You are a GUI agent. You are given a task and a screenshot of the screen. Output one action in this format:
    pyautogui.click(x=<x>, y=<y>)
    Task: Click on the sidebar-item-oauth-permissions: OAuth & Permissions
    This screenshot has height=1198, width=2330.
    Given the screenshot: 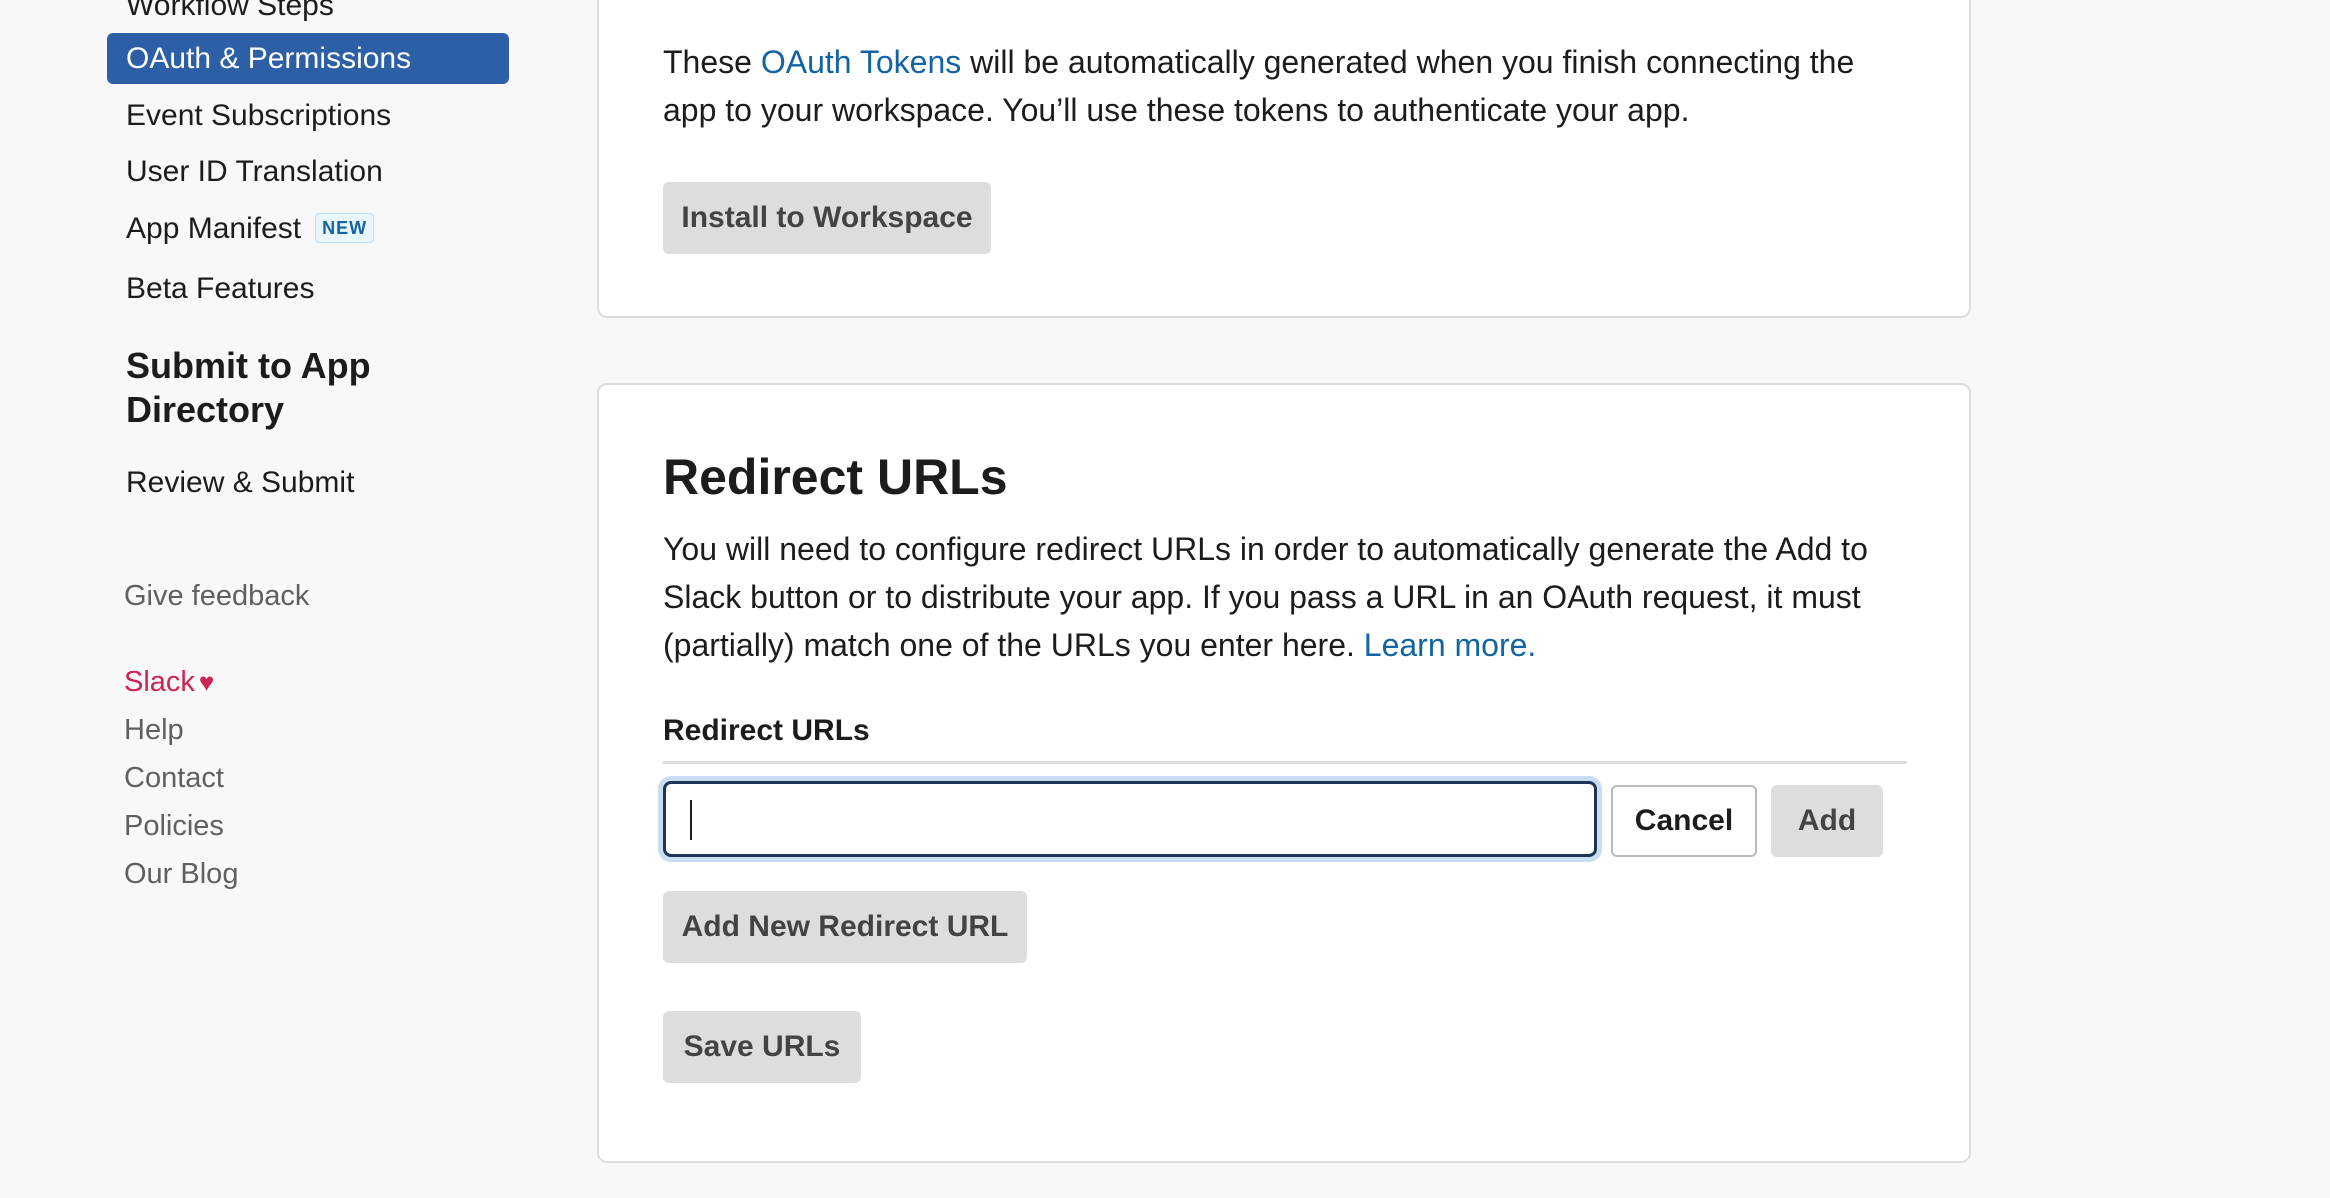 What is the action you would take?
    pyautogui.click(x=308, y=58)
    